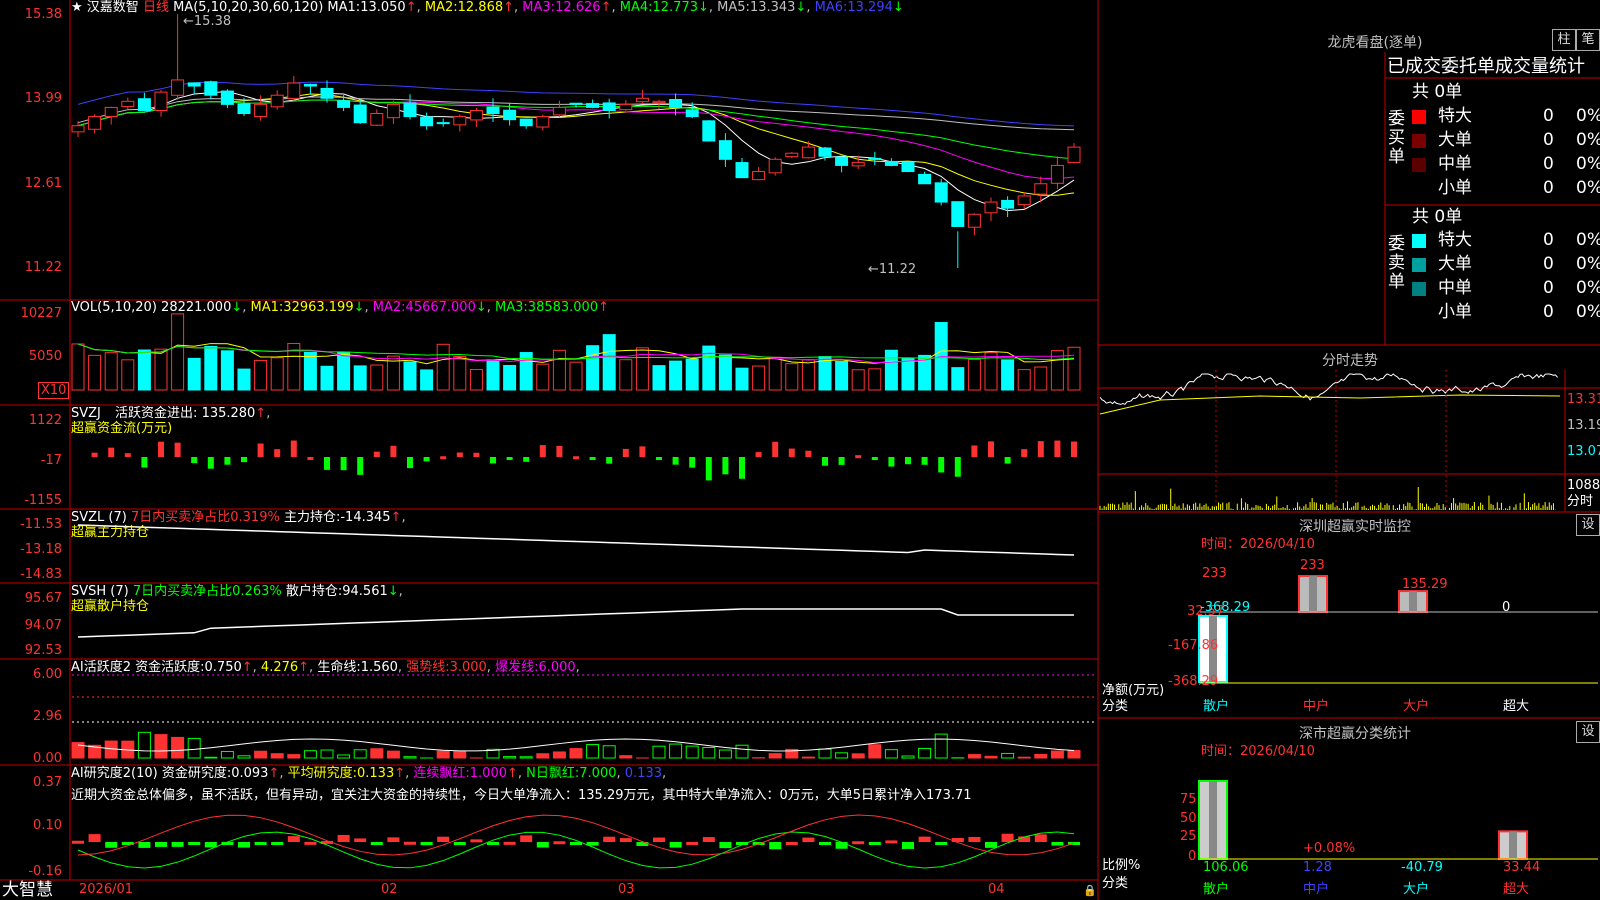 The image size is (1600, 900). I want to click on buy-side-text: 委买单, so click(1396, 138).